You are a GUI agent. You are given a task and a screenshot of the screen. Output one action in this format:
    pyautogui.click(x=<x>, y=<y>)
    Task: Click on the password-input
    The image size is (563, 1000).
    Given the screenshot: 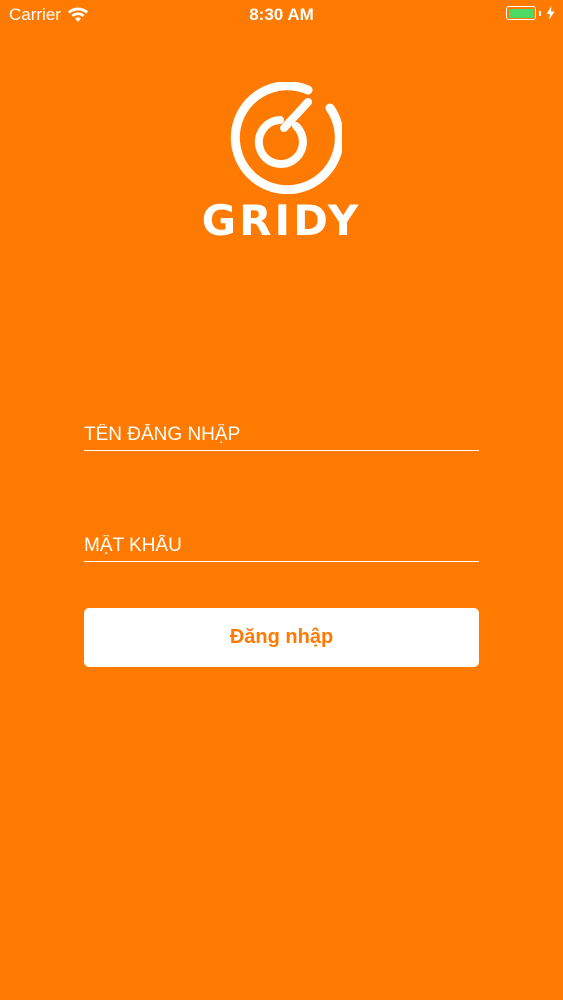 What is the action you would take?
    pyautogui.click(x=281, y=546)
    